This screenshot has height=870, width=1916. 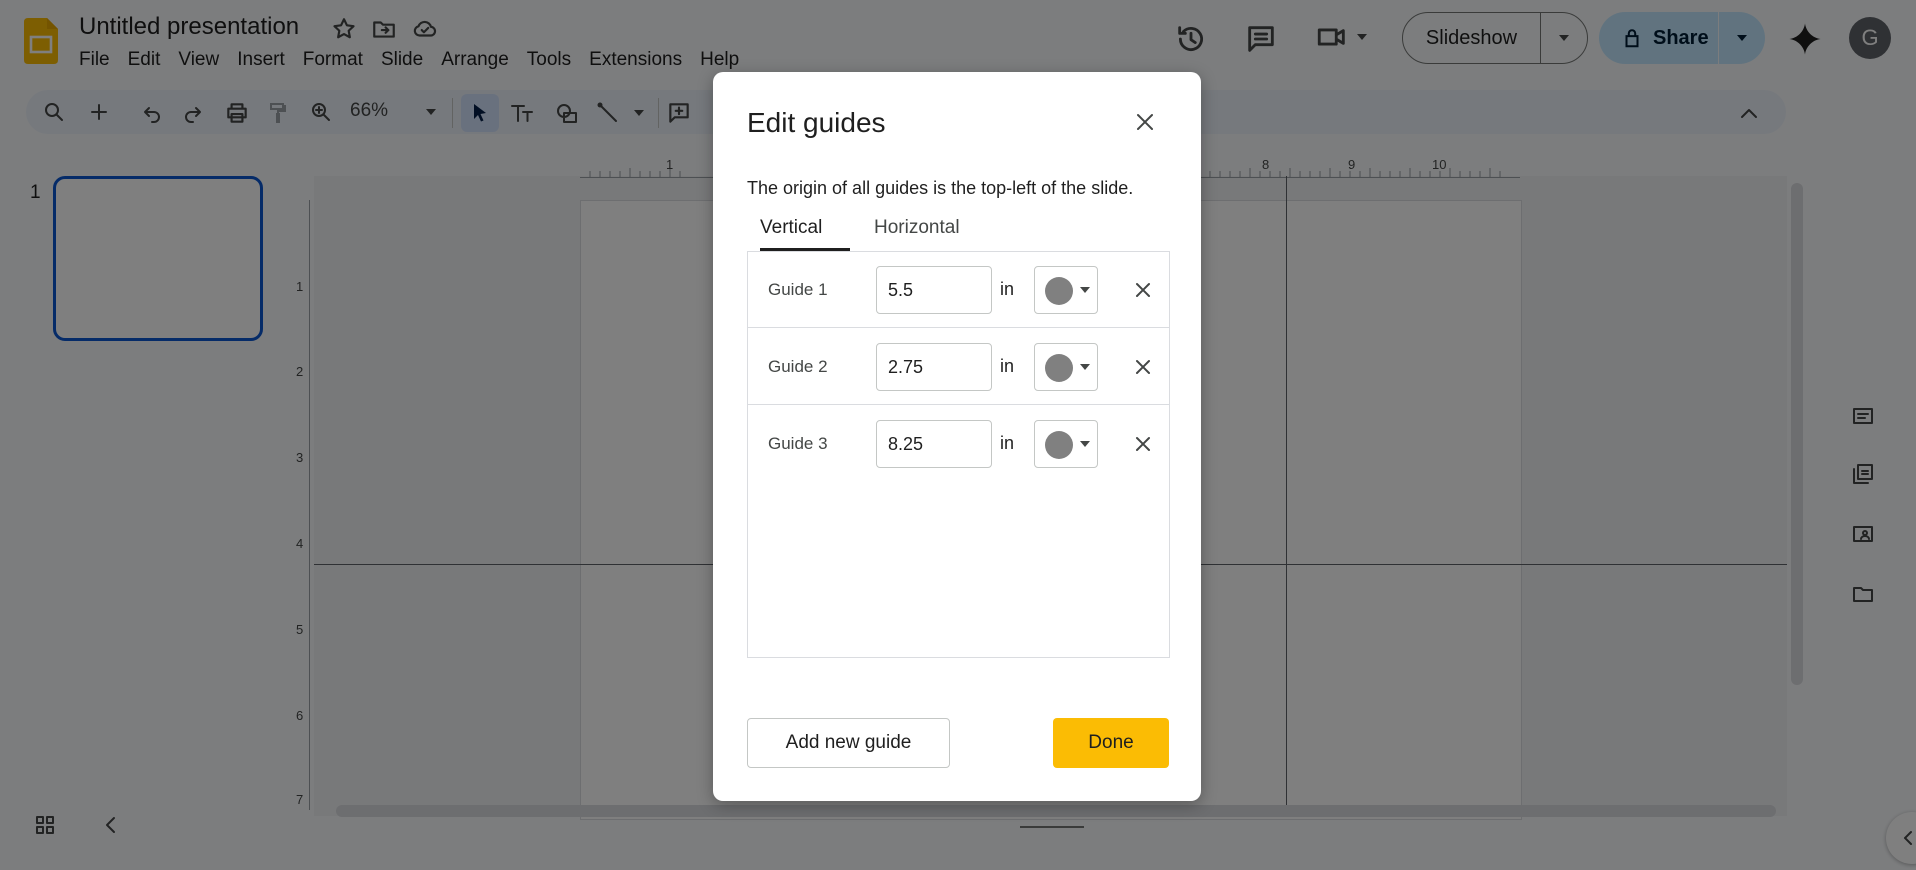 I want to click on guide-row: Guide 3 in, so click(x=958, y=444).